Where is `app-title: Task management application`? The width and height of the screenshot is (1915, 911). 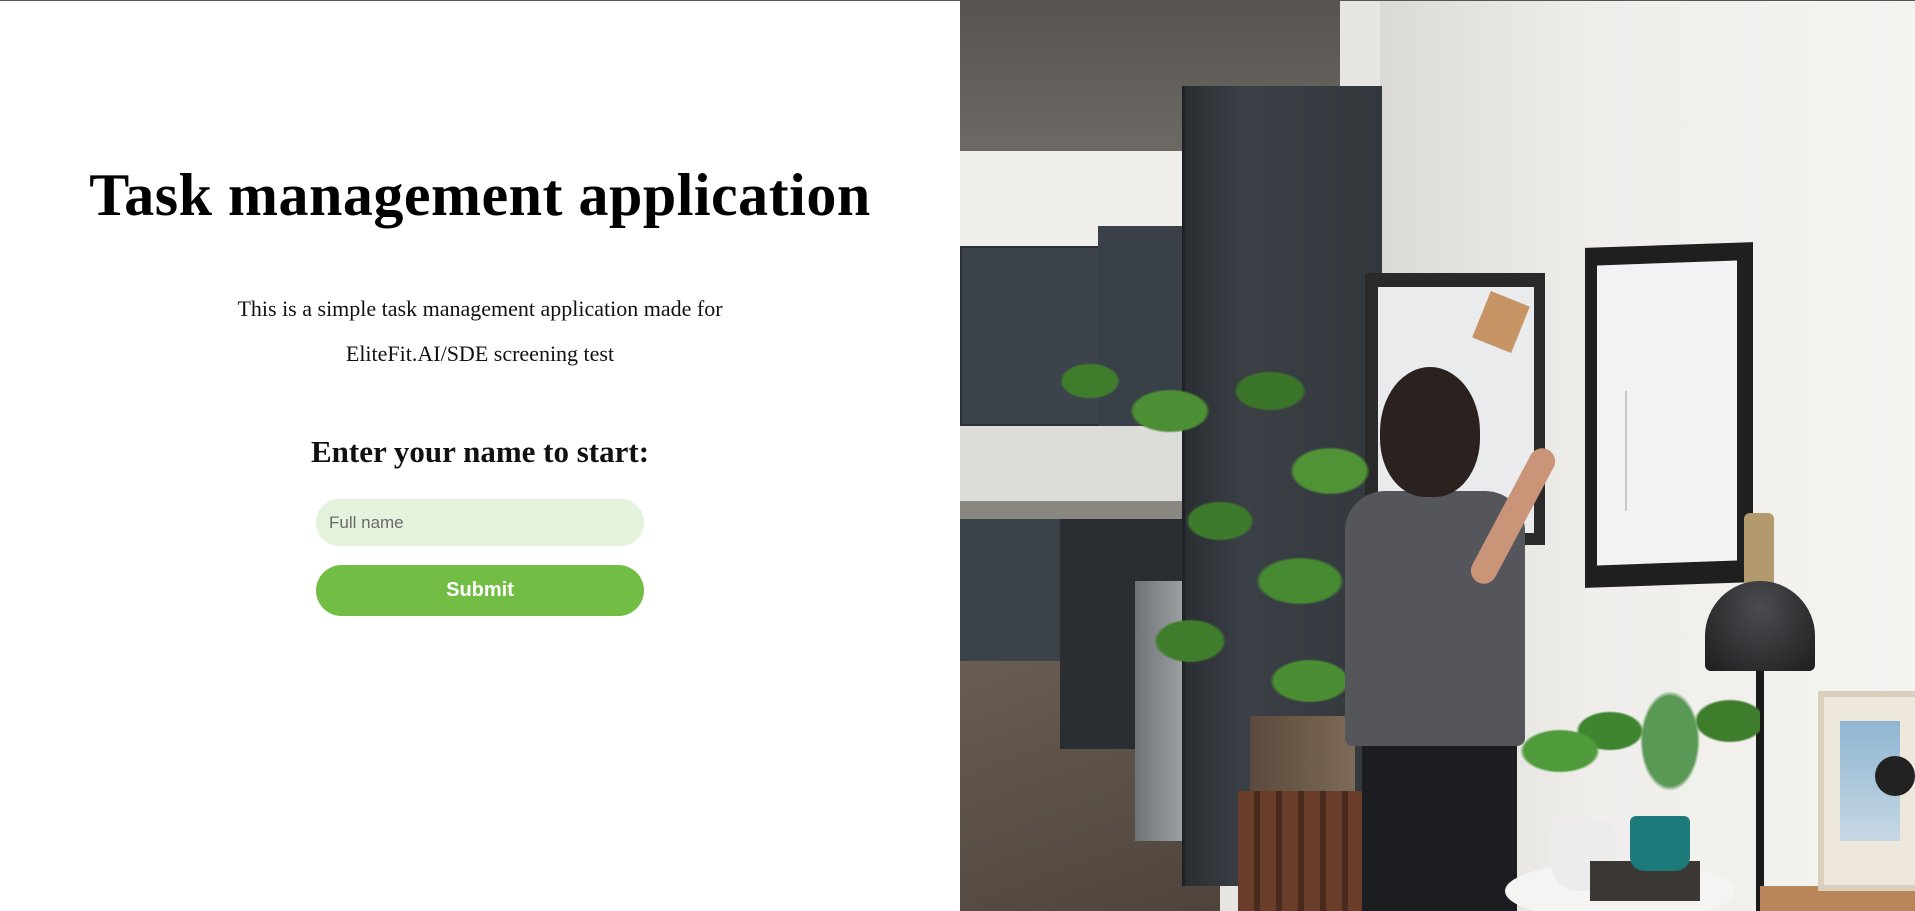 app-title: Task management application is located at coordinates (480, 195).